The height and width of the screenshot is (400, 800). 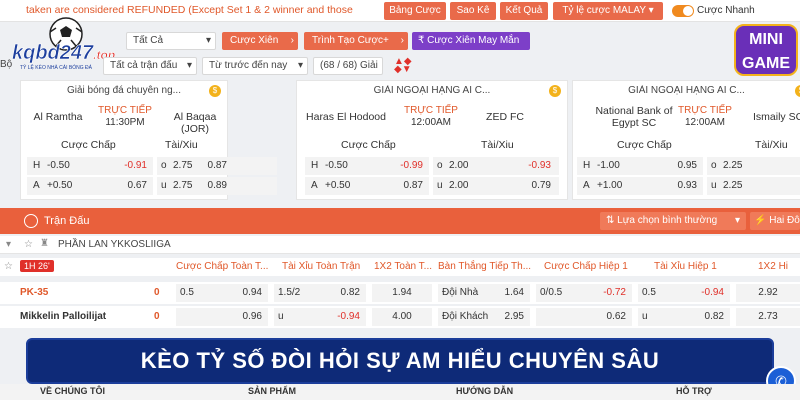 What do you see at coordinates (90, 166) in the screenshot?
I see `handicap-home-odds: H -0.50 -0.91` at bounding box center [90, 166].